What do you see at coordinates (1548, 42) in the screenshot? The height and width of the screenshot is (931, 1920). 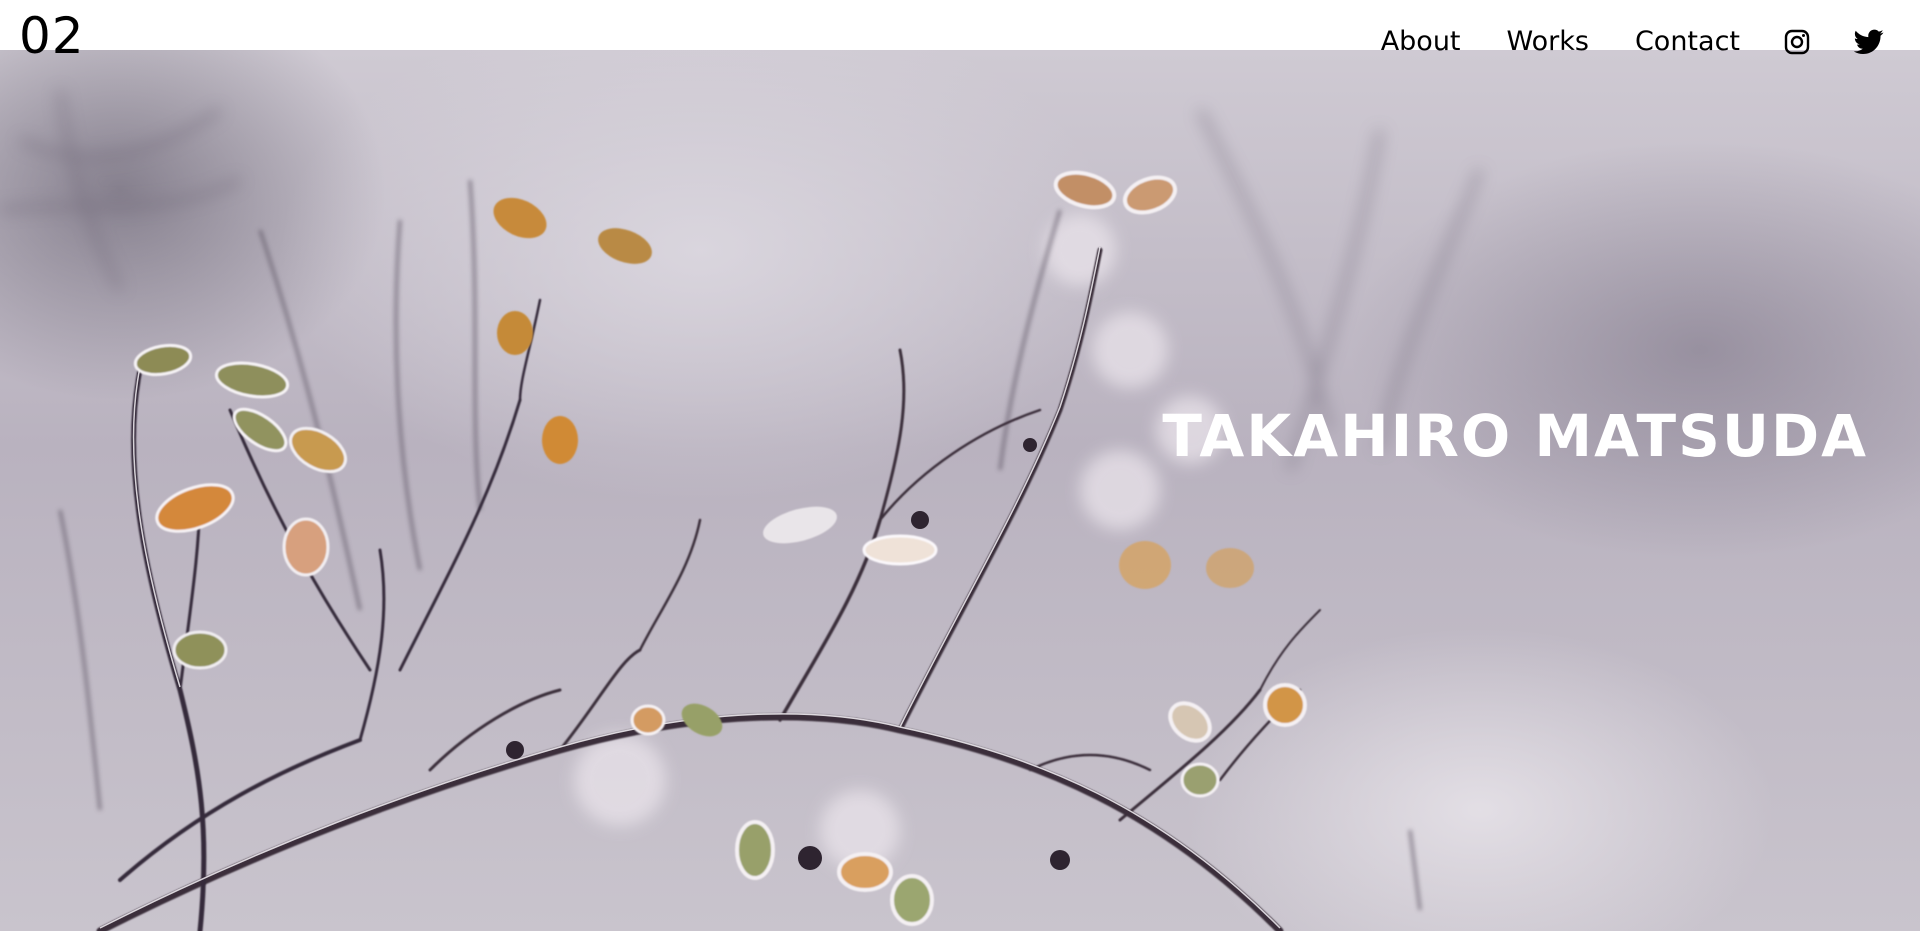 I see `nav-works-link: Works` at bounding box center [1548, 42].